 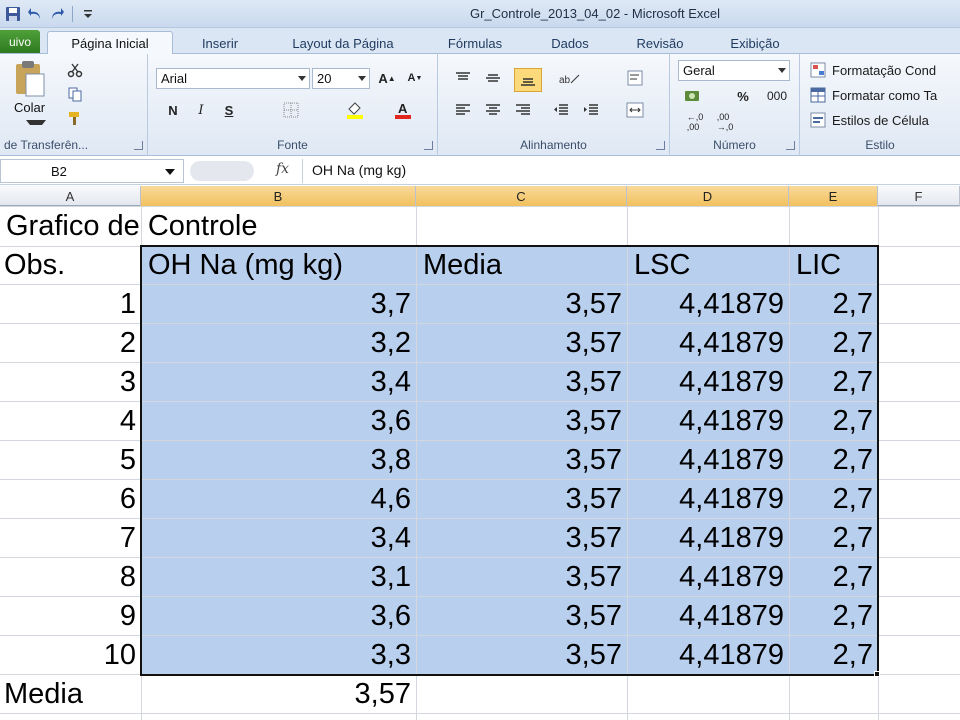 What do you see at coordinates (276, 655) in the screenshot?
I see `cell-oh-na: 3,3` at bounding box center [276, 655].